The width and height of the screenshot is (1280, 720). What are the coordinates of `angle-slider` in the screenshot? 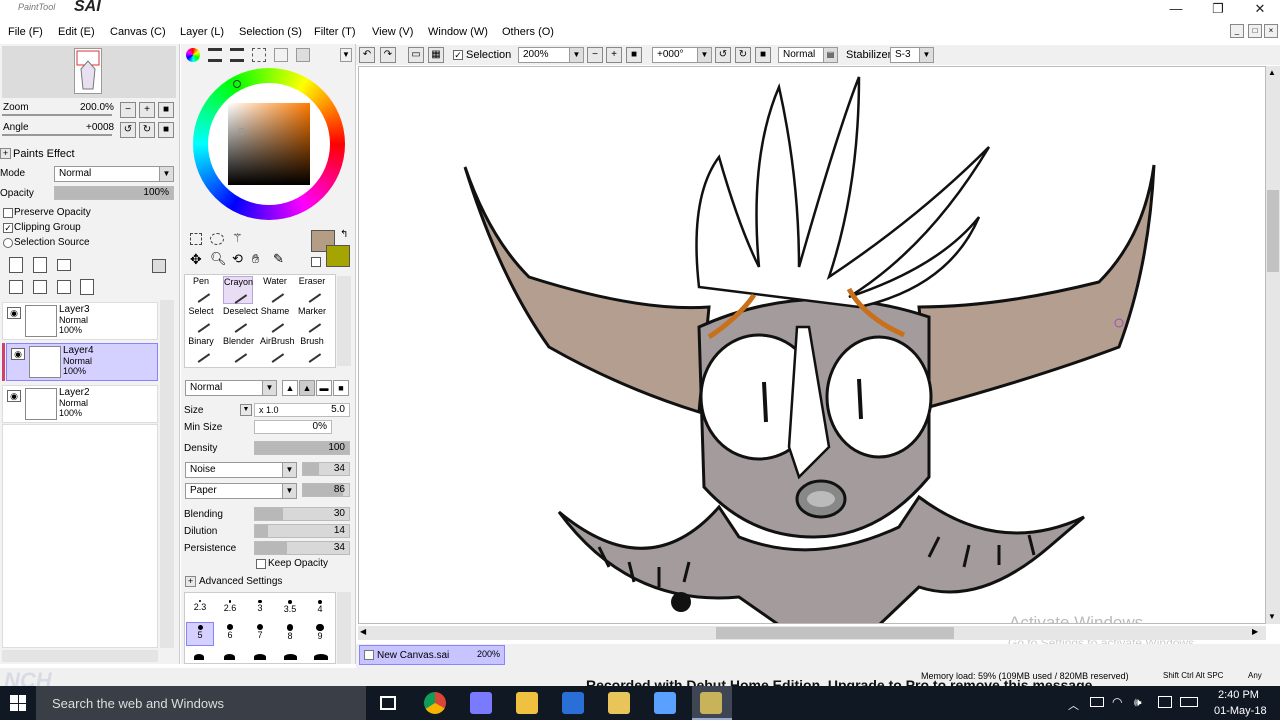 It's located at (57, 135).